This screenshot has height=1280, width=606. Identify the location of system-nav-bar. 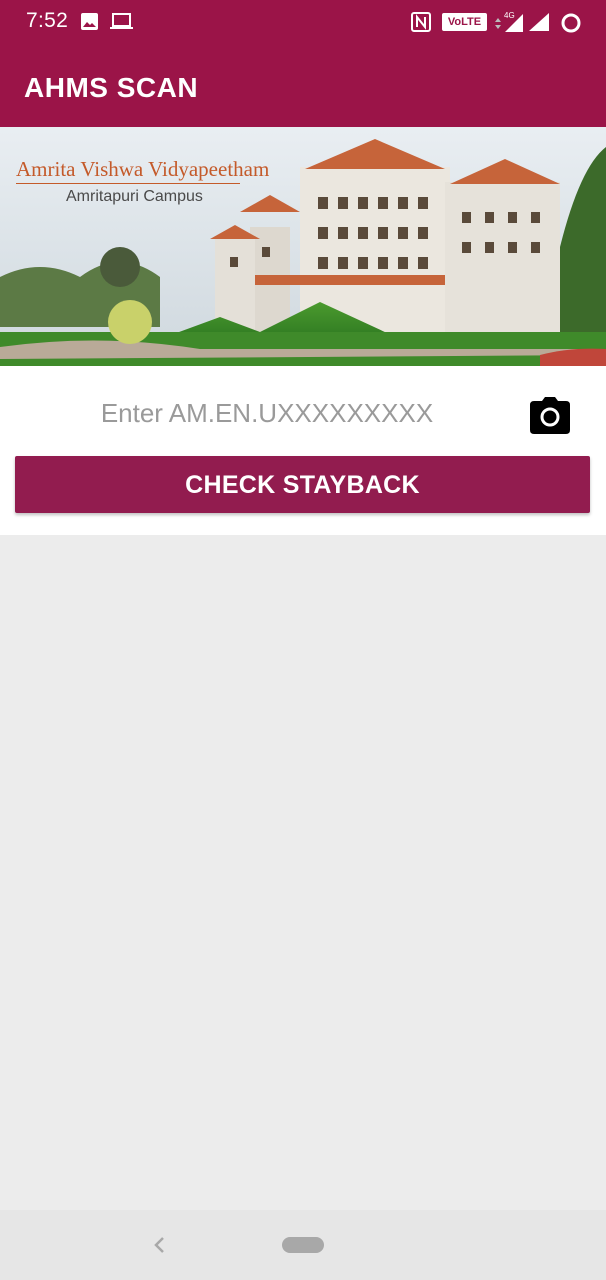
(303, 1245).